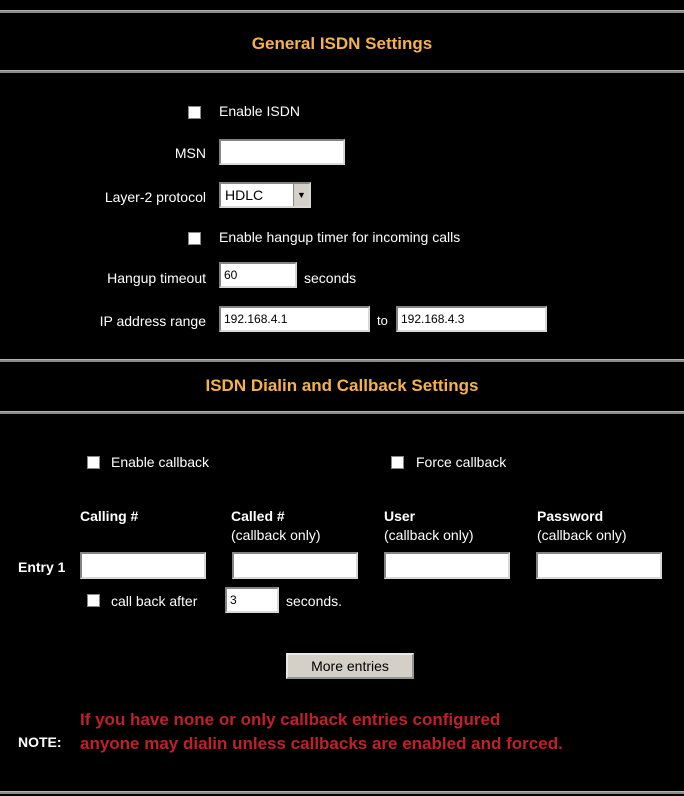 The image size is (684, 796). What do you see at coordinates (42, 567) in the screenshot?
I see `entry-1-label: Entry 1` at bounding box center [42, 567].